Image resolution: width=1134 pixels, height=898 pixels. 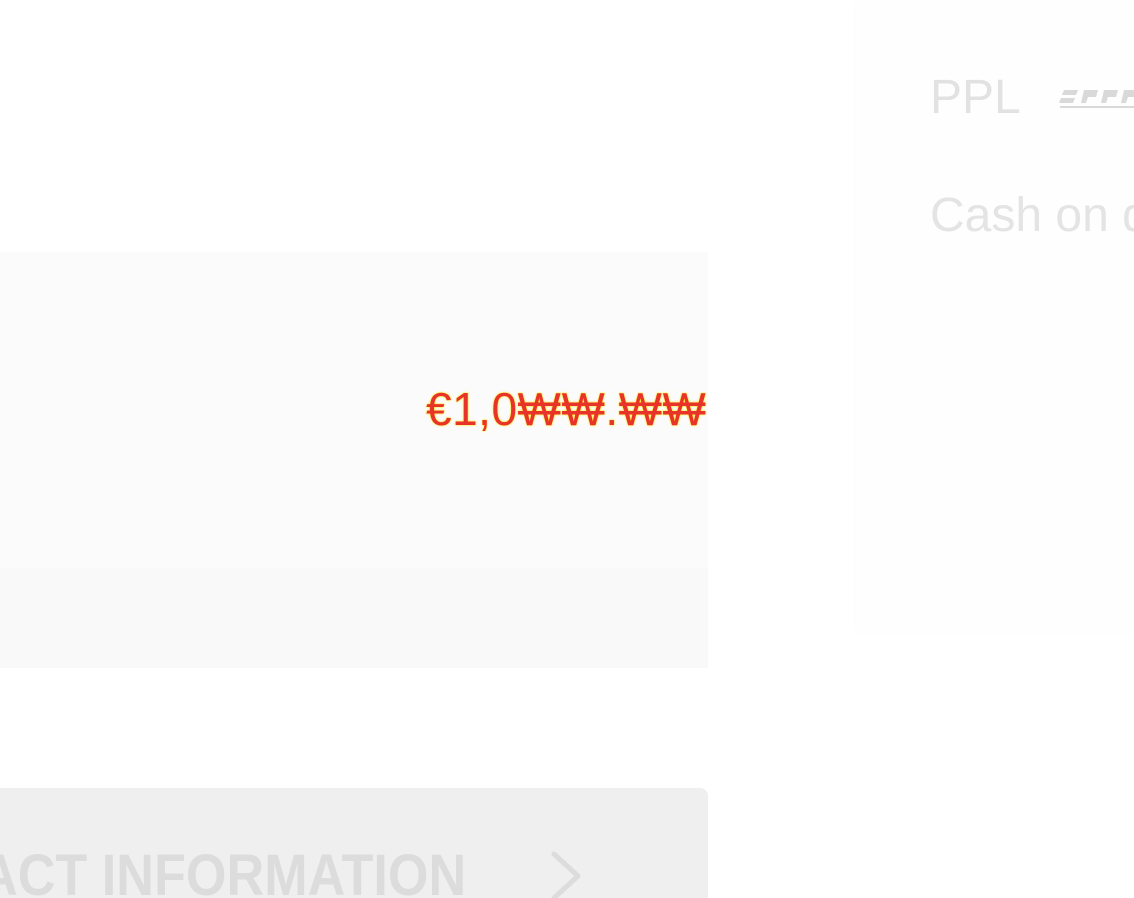 I want to click on order-total-amount: €1,0₩₩.₩₩, so click(x=566, y=409).